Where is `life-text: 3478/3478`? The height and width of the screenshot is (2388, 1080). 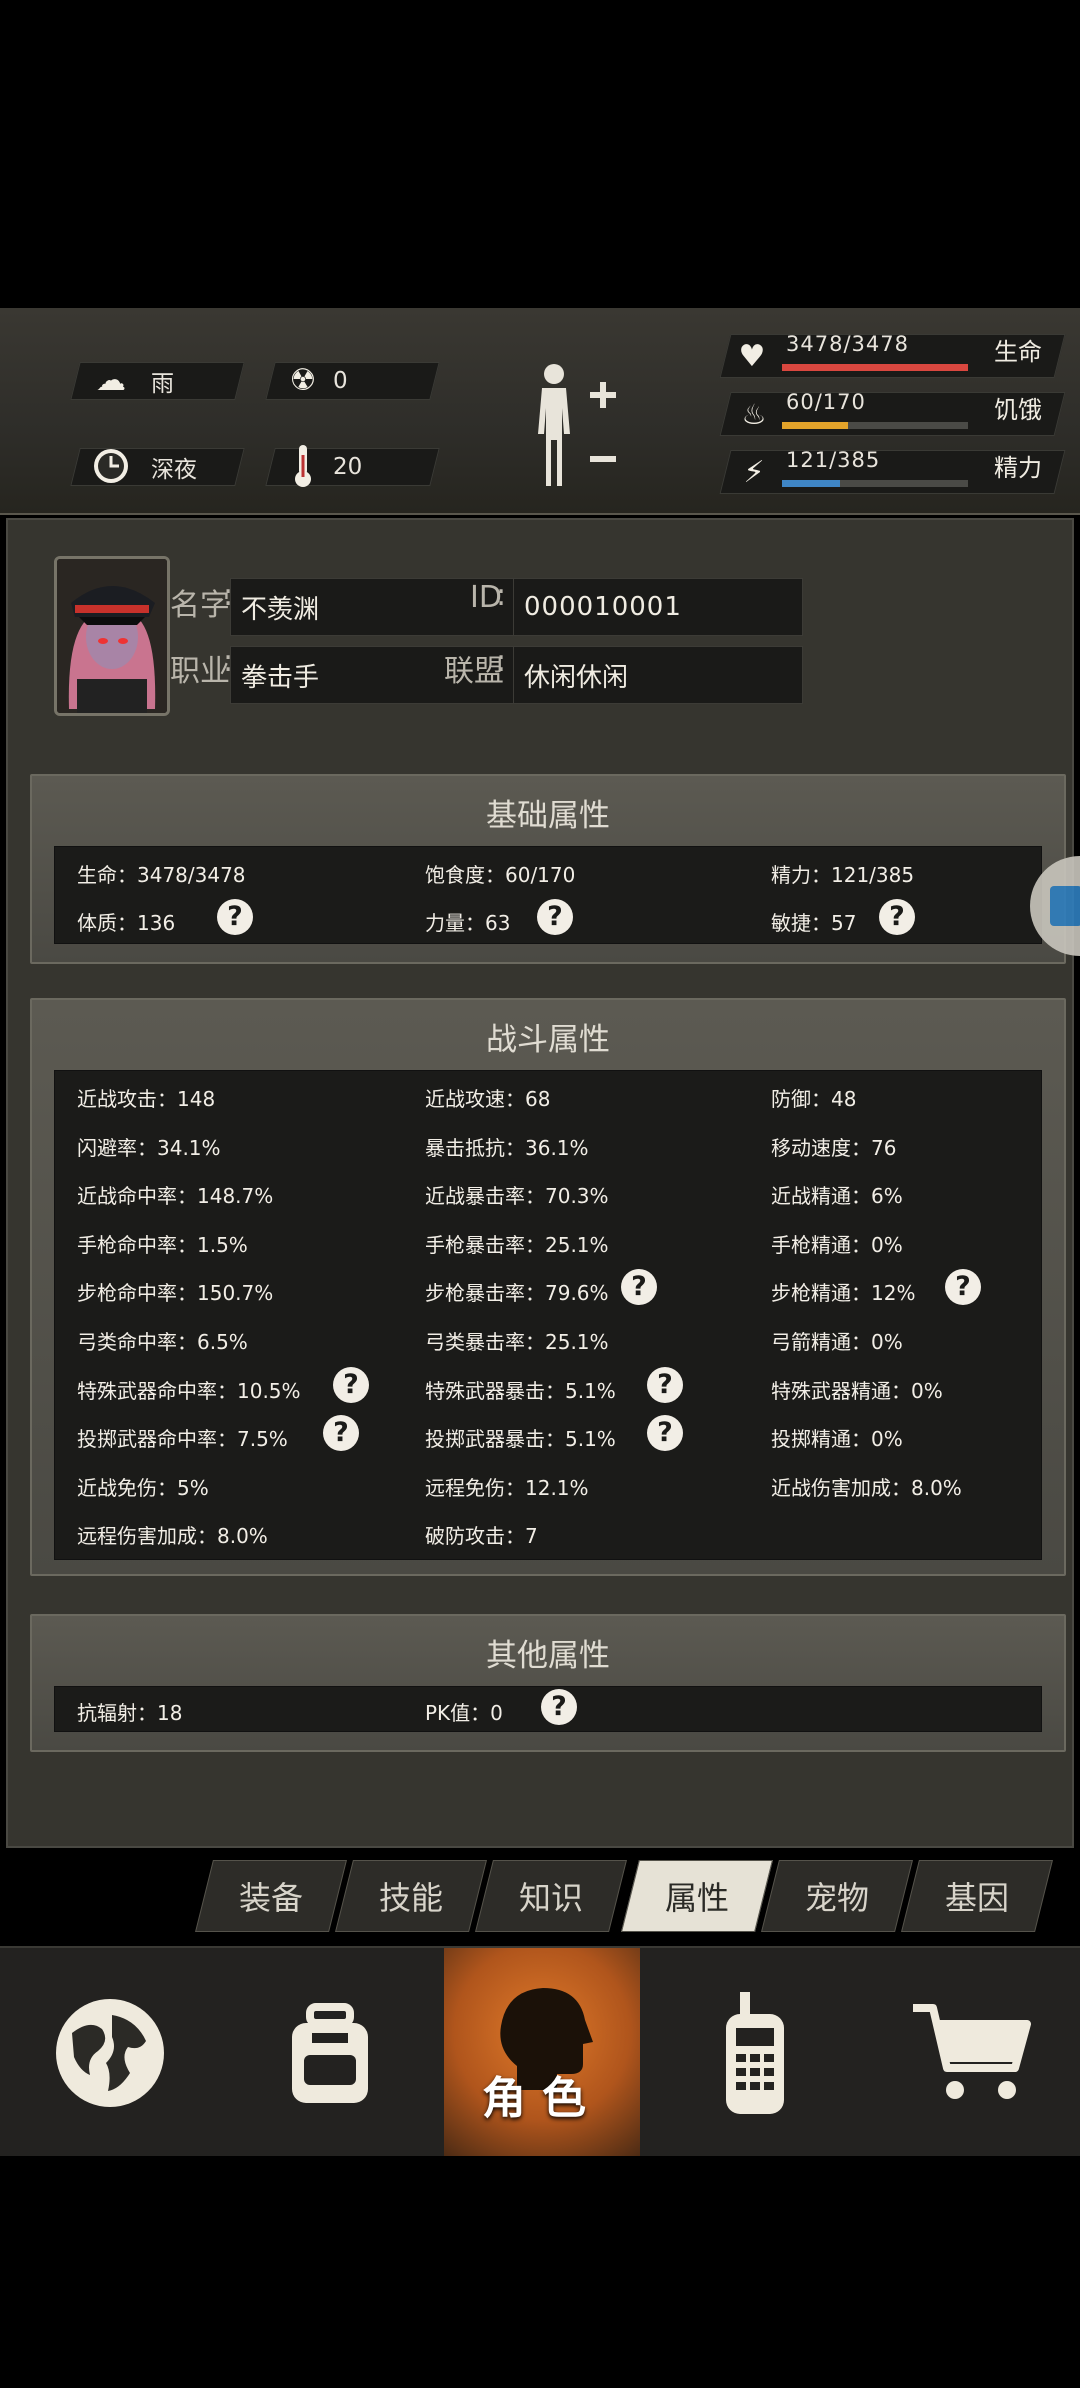 life-text: 3478/3478 is located at coordinates (847, 344).